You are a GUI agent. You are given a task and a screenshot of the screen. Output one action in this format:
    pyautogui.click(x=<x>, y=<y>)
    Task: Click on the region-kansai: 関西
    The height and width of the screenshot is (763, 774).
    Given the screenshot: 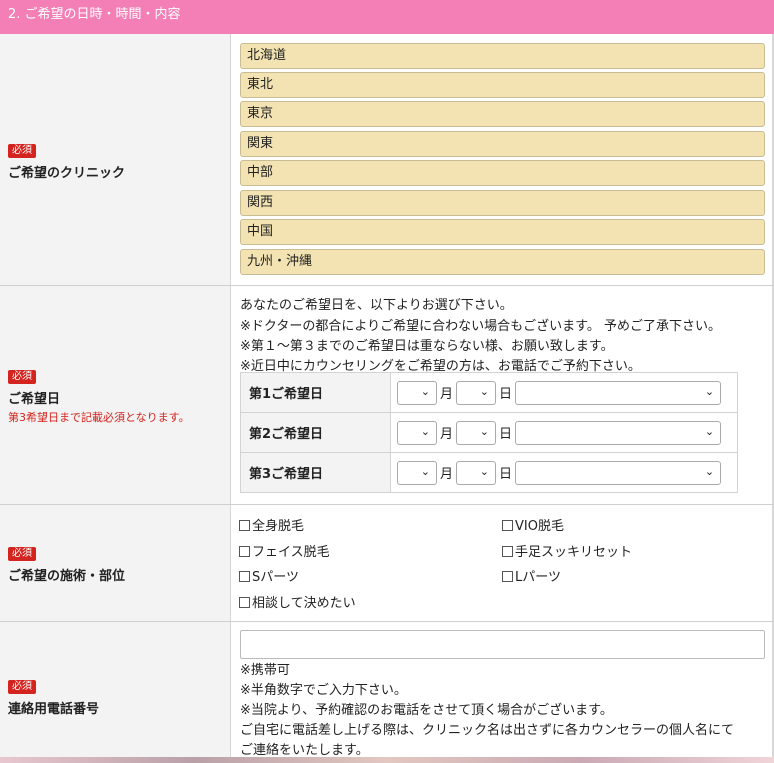 What is the action you would take?
    pyautogui.click(x=502, y=203)
    